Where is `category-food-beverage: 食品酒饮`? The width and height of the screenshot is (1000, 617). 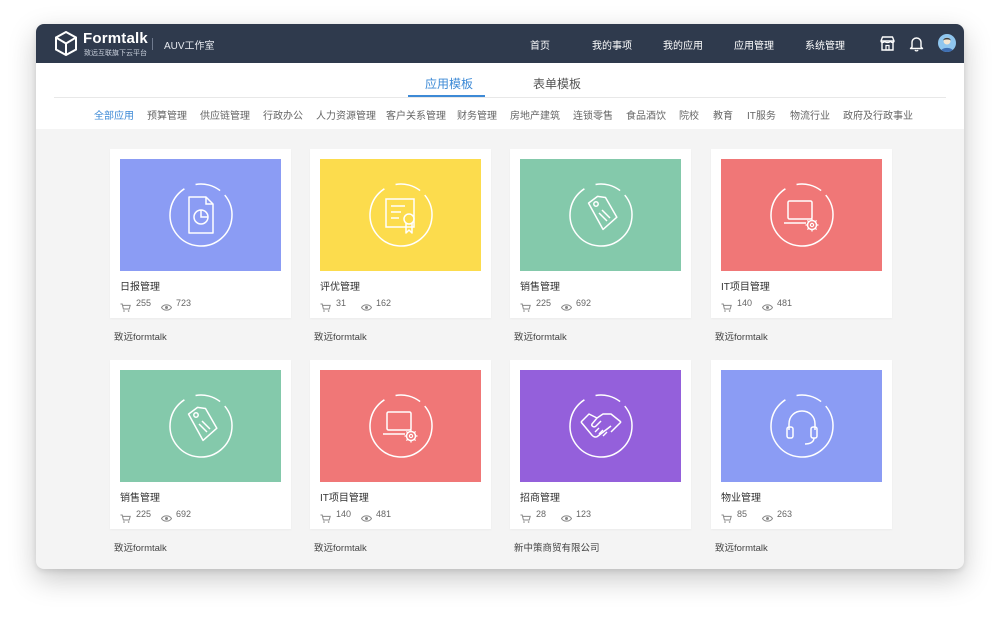
category-food-beverage: 食品酒饮 is located at coordinates (646, 114).